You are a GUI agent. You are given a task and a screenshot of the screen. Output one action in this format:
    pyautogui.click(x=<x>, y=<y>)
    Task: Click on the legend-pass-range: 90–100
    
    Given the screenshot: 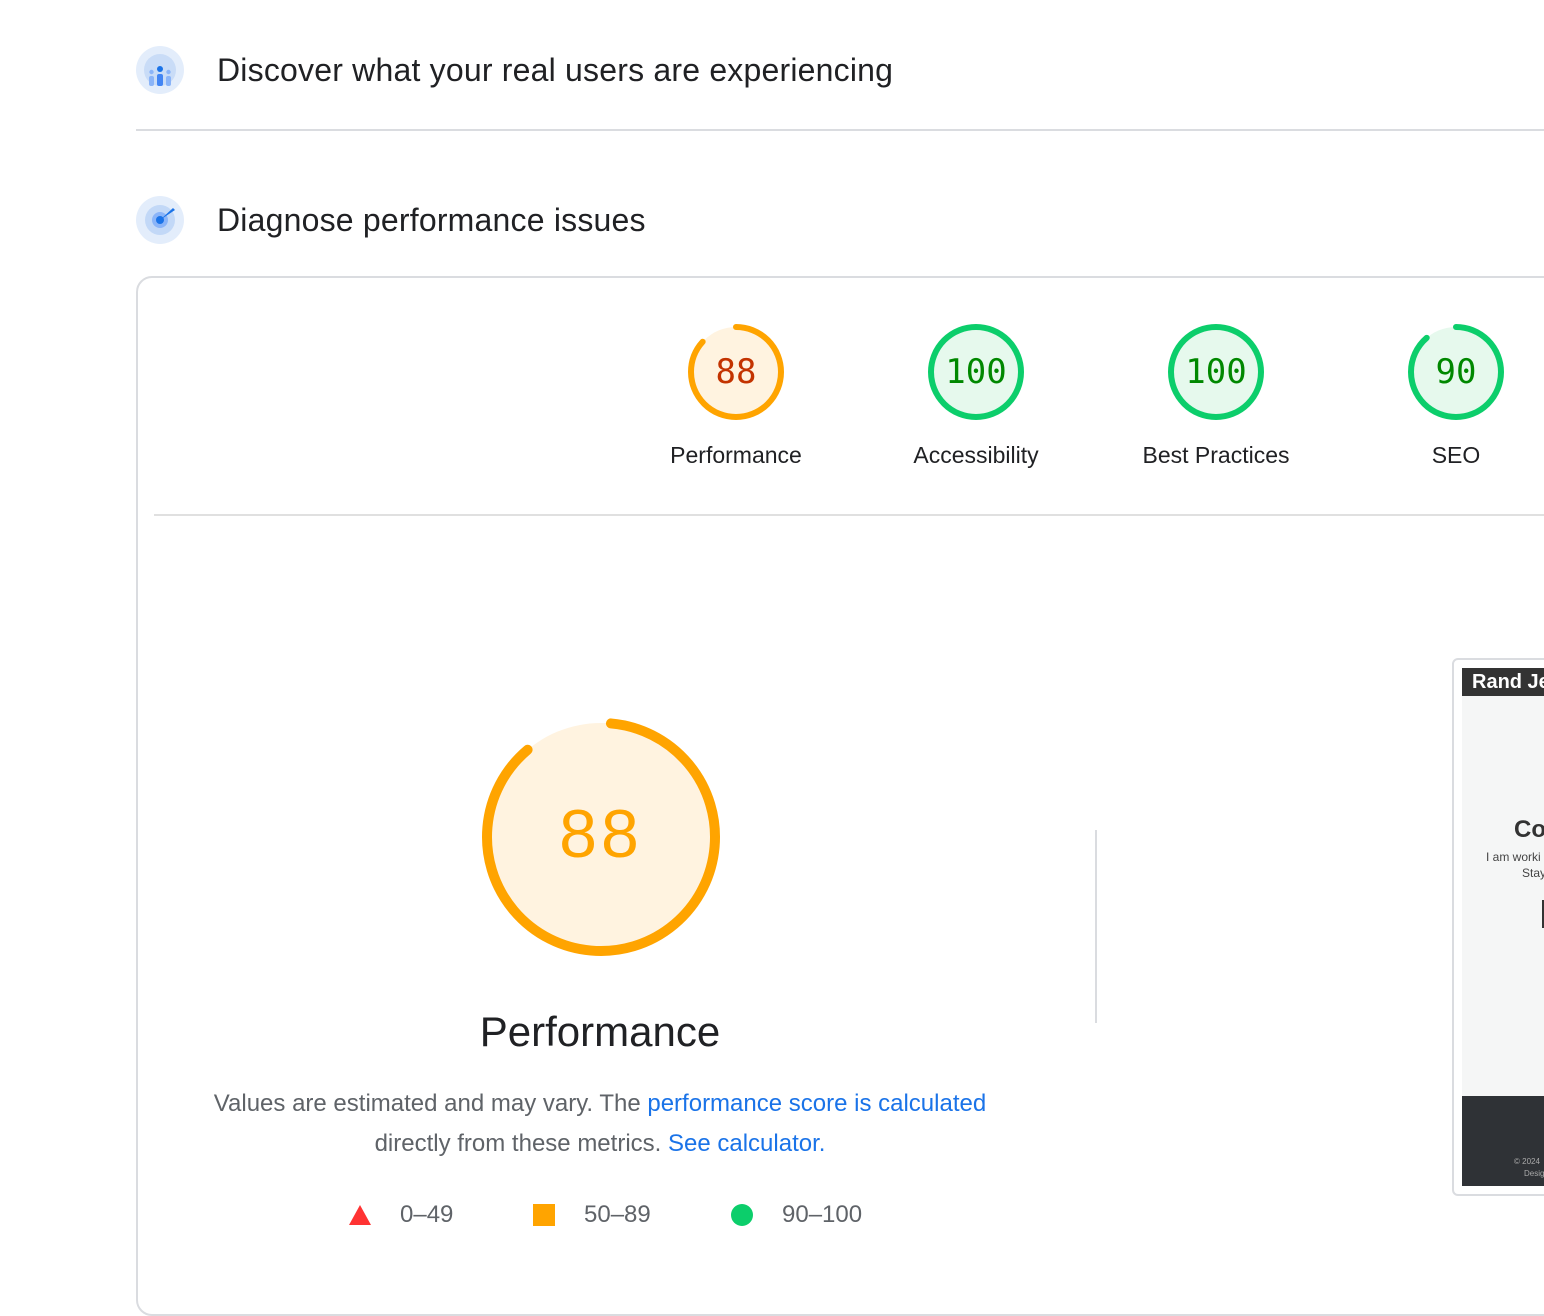 What is the action you would take?
    pyautogui.click(x=822, y=1214)
    